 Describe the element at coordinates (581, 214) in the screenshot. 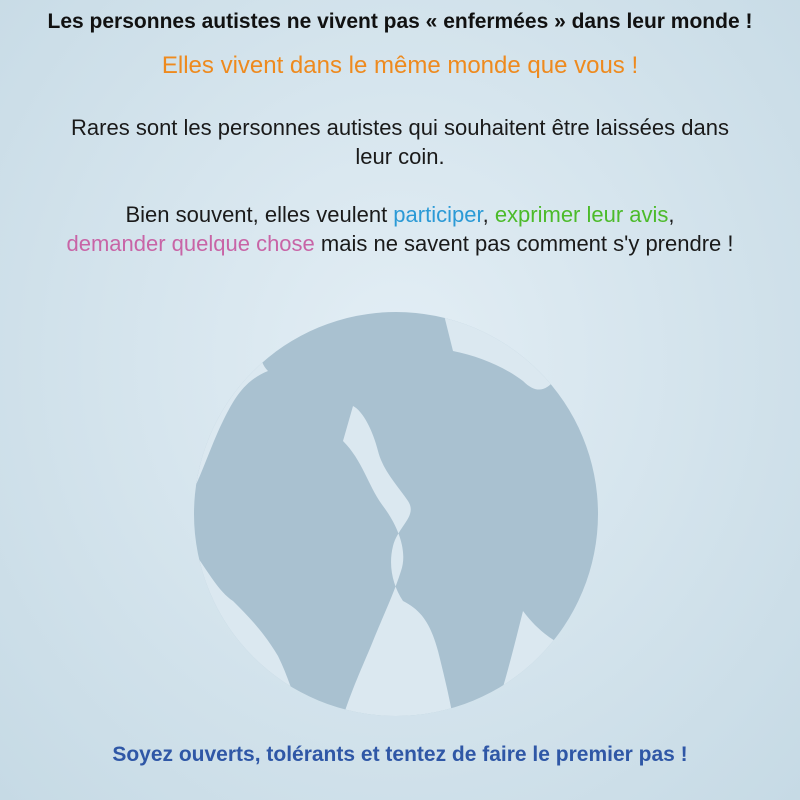

I see `highlight-express-opinion: exprimer leur avis` at that location.